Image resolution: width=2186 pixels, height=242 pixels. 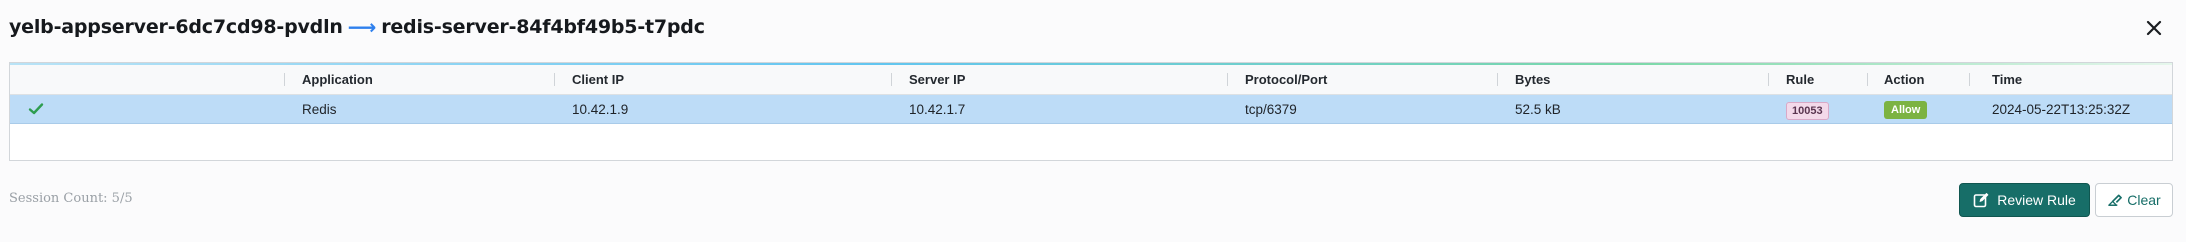 I want to click on clear-button: Clear, so click(x=2134, y=200).